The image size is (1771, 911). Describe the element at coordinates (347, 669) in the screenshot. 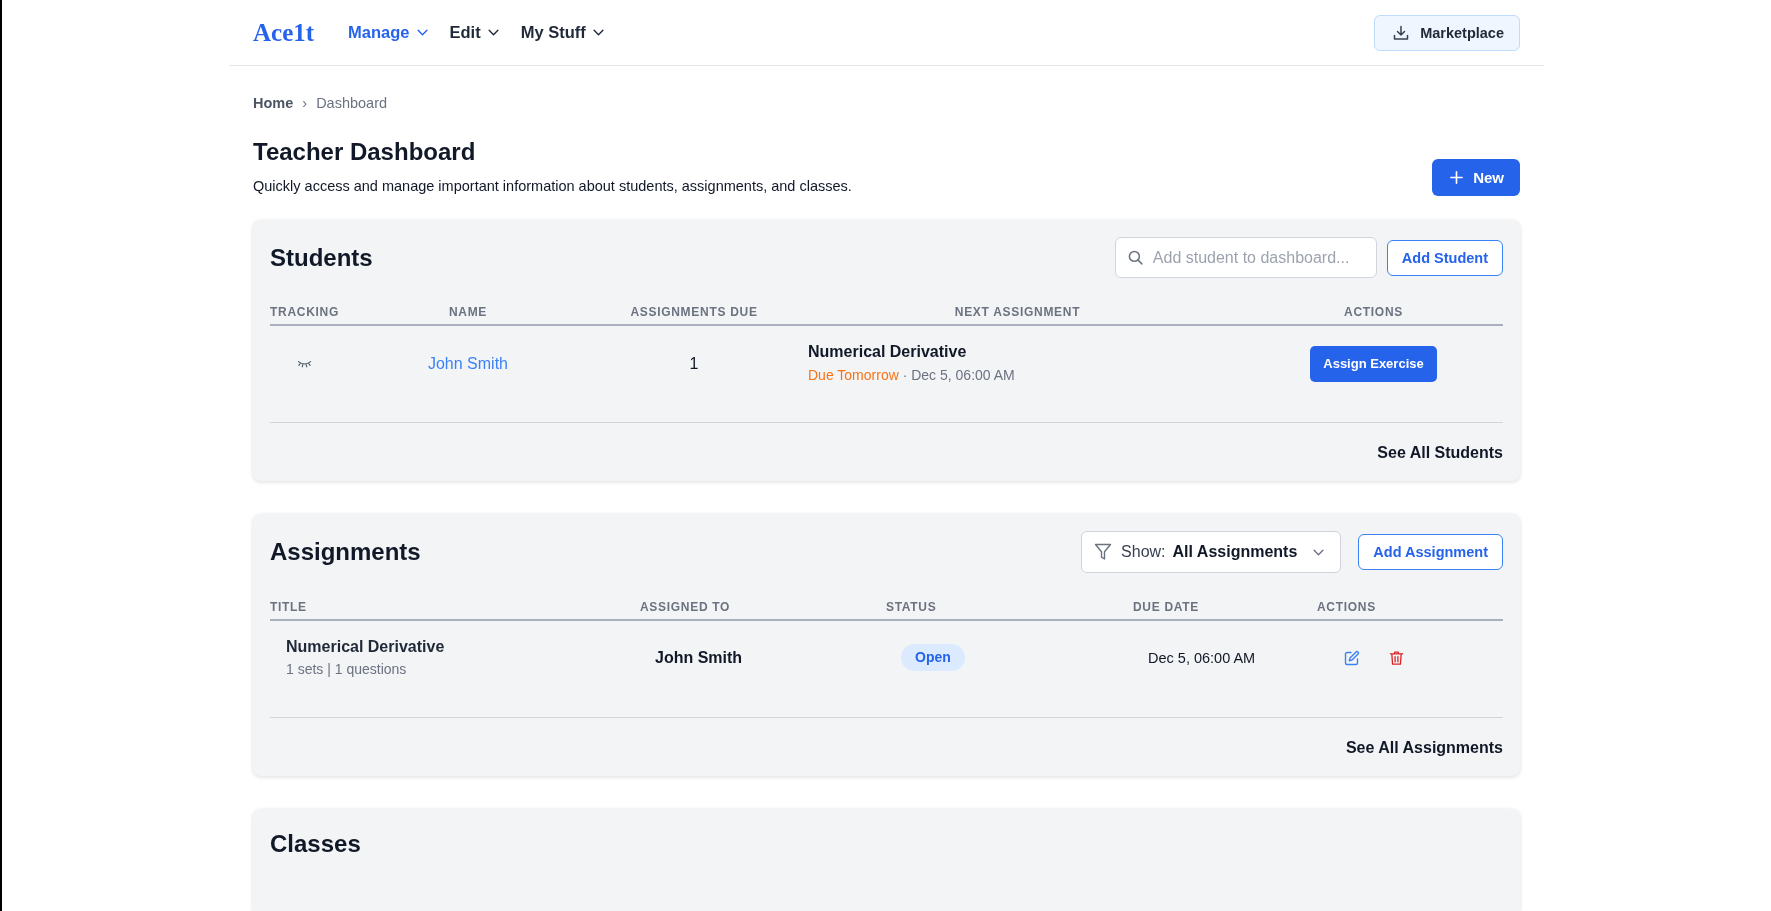

I see `assignment-details: 1 sets | 1 questions` at that location.